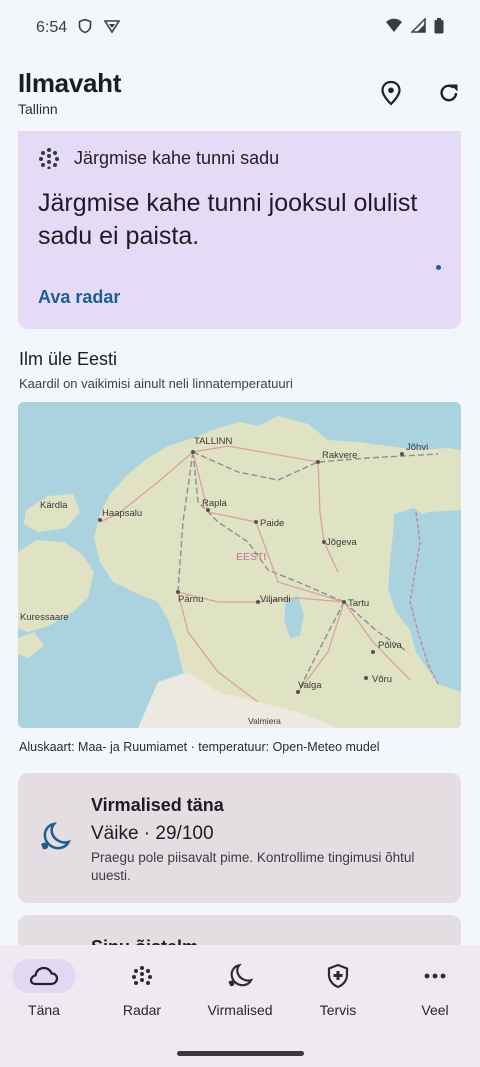  What do you see at coordinates (152, 833) in the screenshot?
I see `aurora-card-level: Väike · 29/100` at bounding box center [152, 833].